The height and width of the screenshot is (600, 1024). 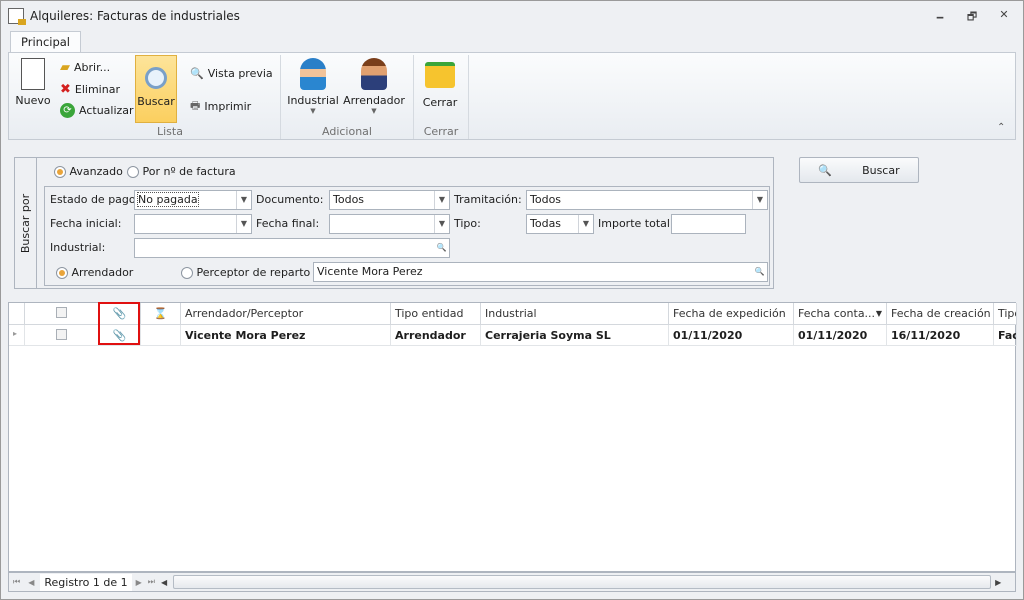 I want to click on persona-input: Vicente Mora Perez 🔍, so click(x=540, y=272).